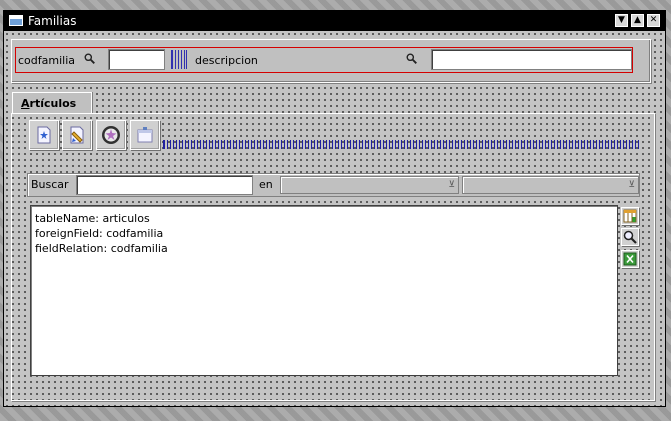 Image resolution: width=671 pixels, height=421 pixels. I want to click on view-record-button, so click(145, 135).